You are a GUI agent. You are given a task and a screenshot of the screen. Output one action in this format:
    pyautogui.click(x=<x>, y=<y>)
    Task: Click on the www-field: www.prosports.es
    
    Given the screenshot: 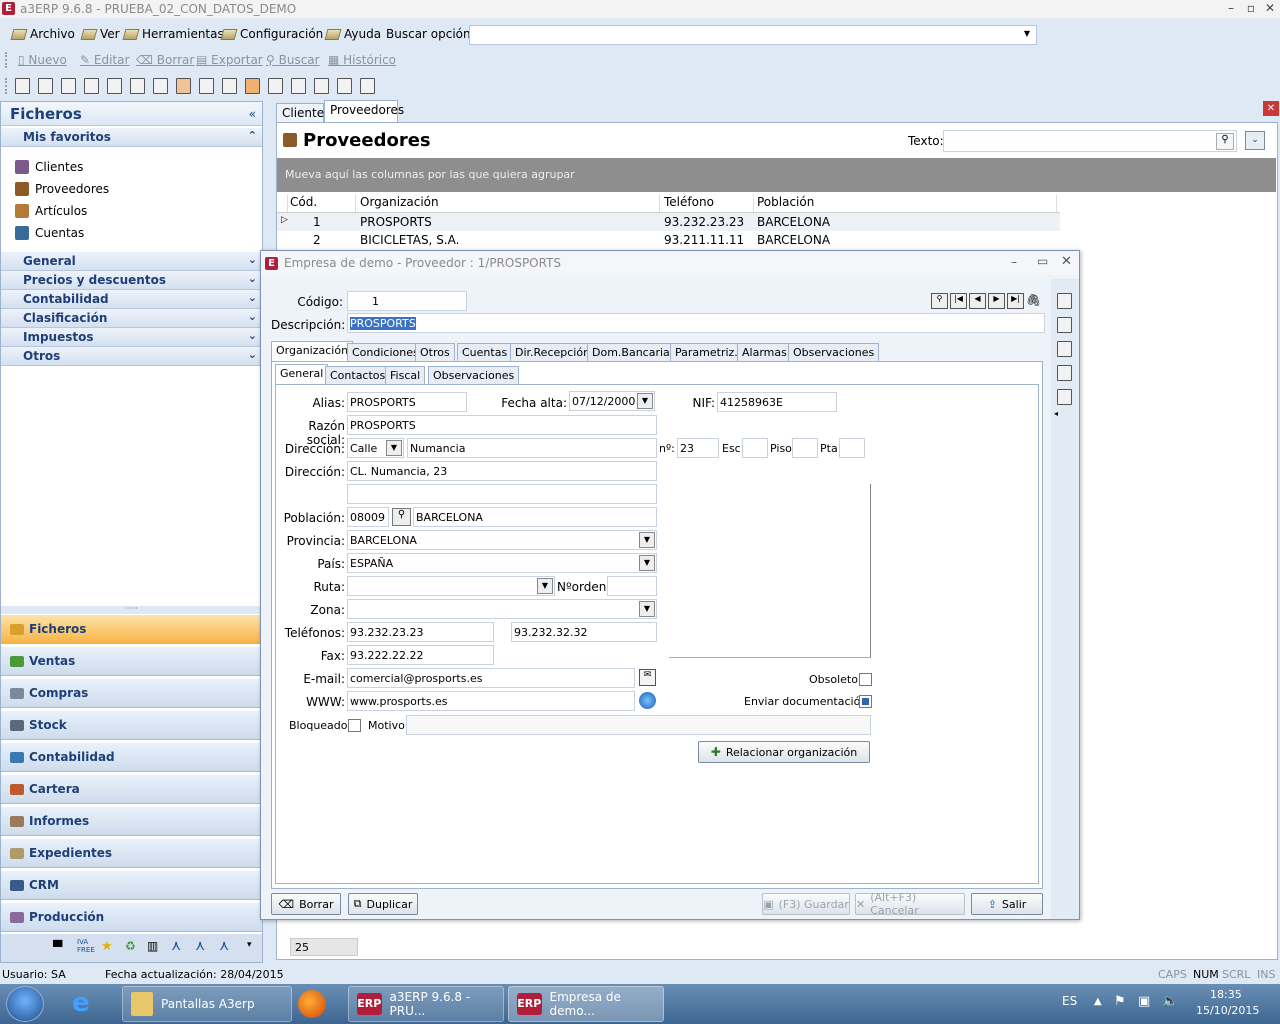 What is the action you would take?
    pyautogui.click(x=491, y=701)
    